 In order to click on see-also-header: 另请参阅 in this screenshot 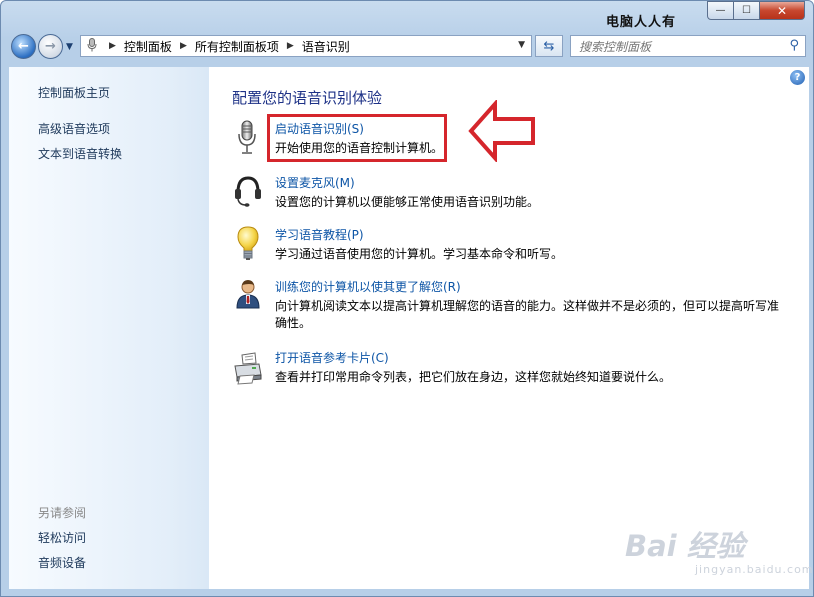, I will do `click(62, 513)`.